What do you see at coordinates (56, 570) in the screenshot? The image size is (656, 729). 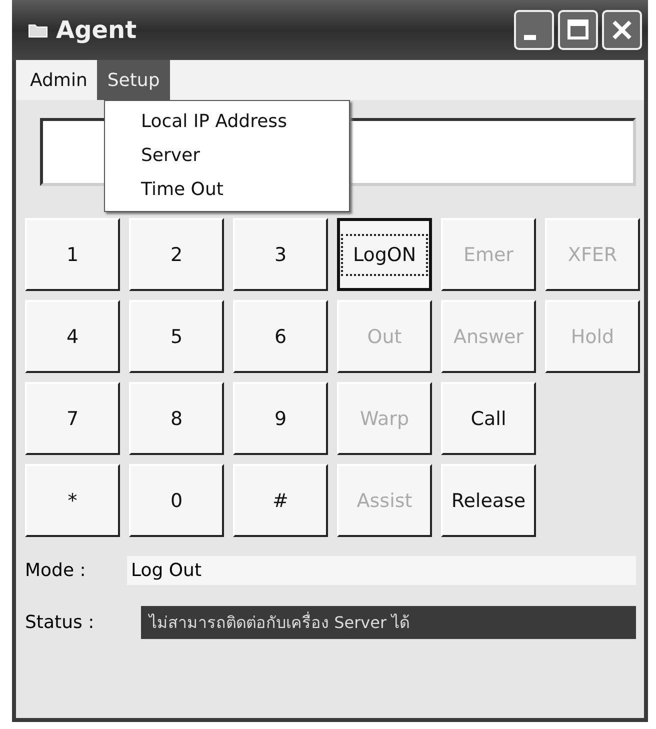 I see `mode-label: Mode :` at bounding box center [56, 570].